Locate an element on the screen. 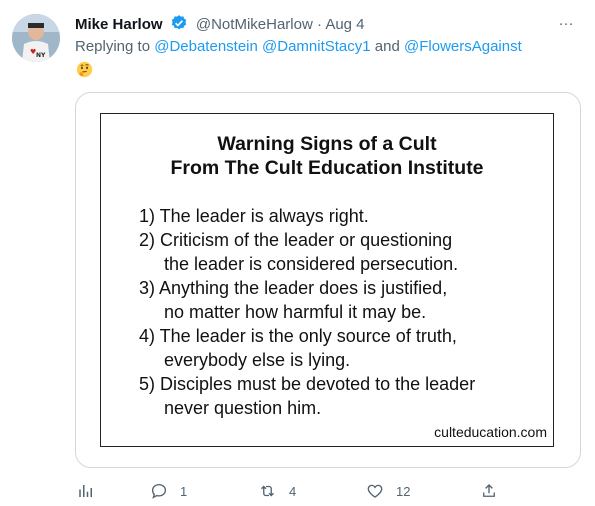  replying-to-label: Replying to is located at coordinates (113, 46).